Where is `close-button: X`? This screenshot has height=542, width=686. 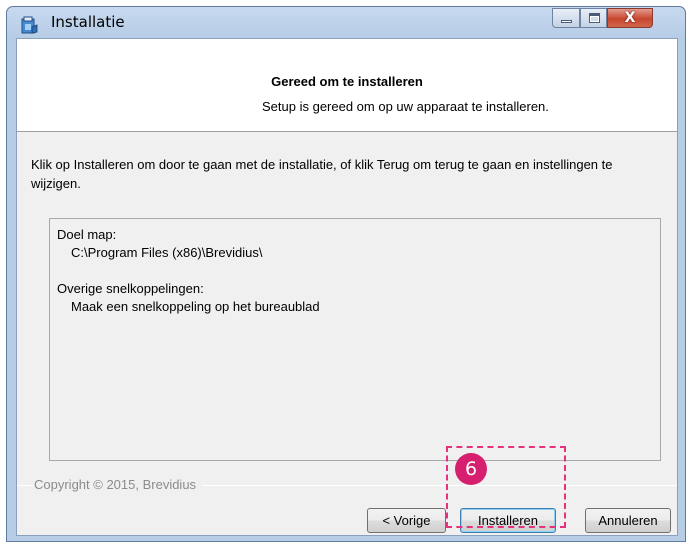 close-button: X is located at coordinates (630, 18).